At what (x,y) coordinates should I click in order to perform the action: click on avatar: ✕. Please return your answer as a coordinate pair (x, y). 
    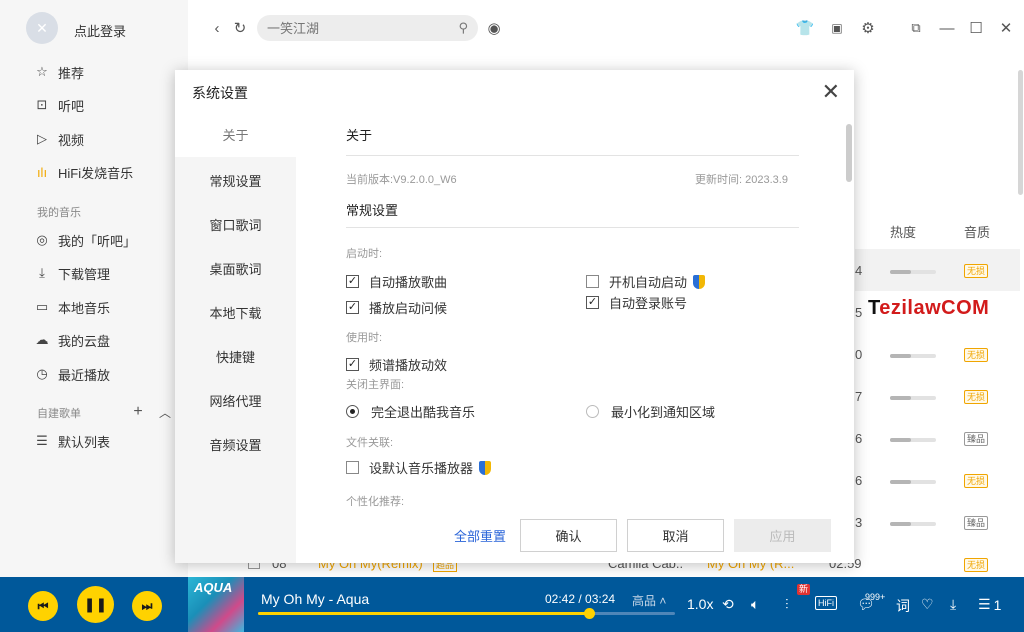
    Looking at the image, I should click on (42, 28).